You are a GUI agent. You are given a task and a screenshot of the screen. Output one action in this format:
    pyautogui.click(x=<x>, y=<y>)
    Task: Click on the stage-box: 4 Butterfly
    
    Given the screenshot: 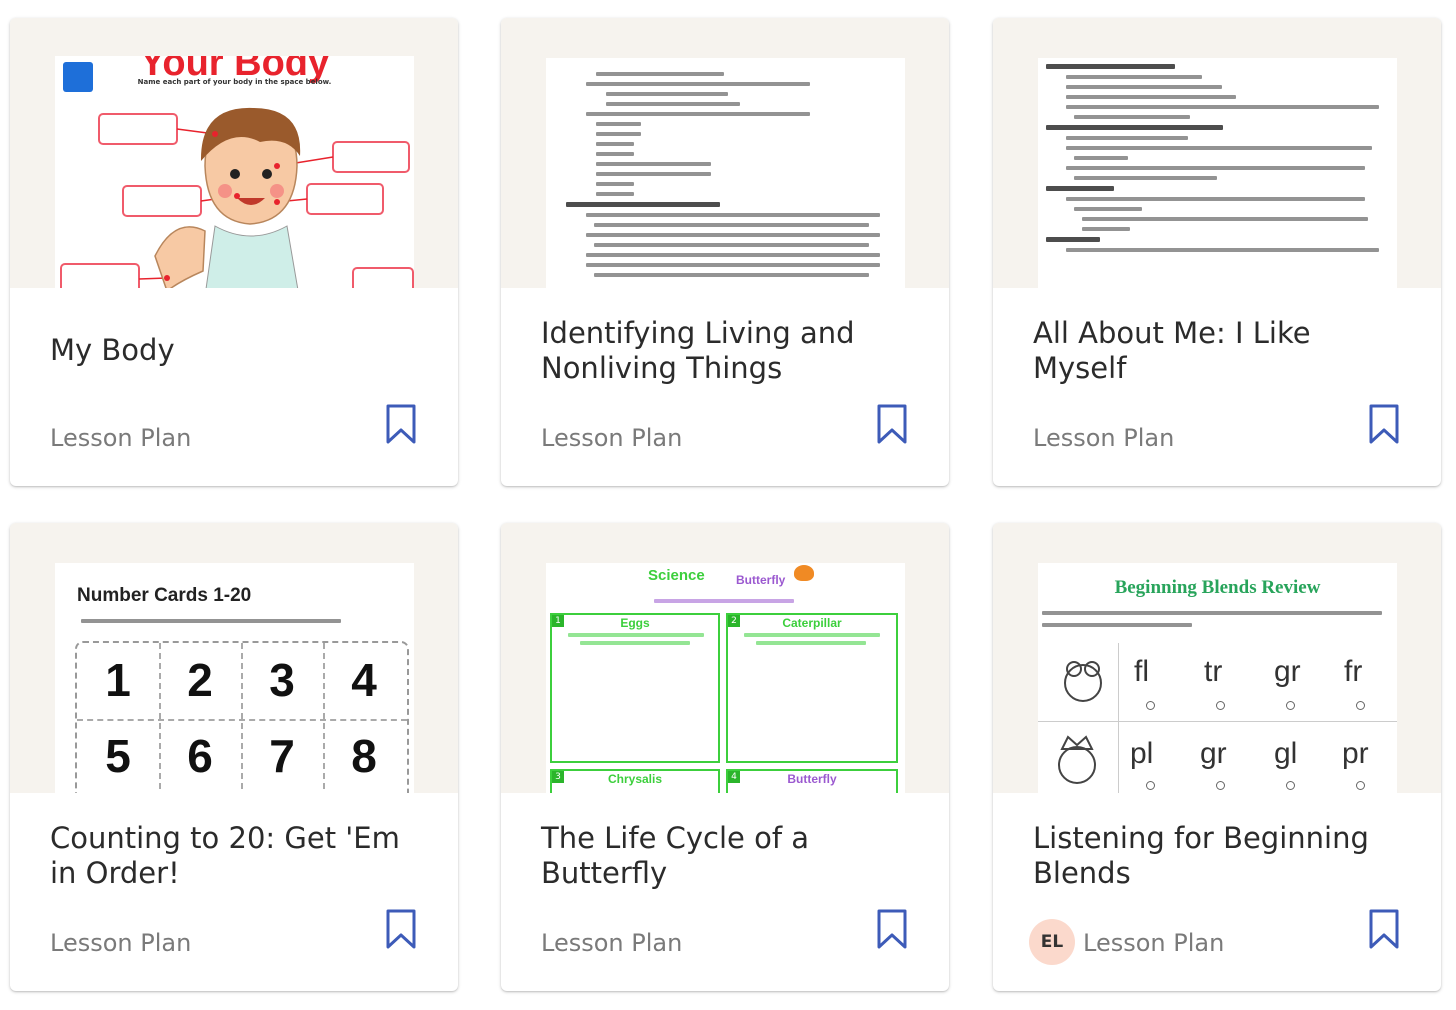 What is the action you would take?
    pyautogui.click(x=812, y=781)
    